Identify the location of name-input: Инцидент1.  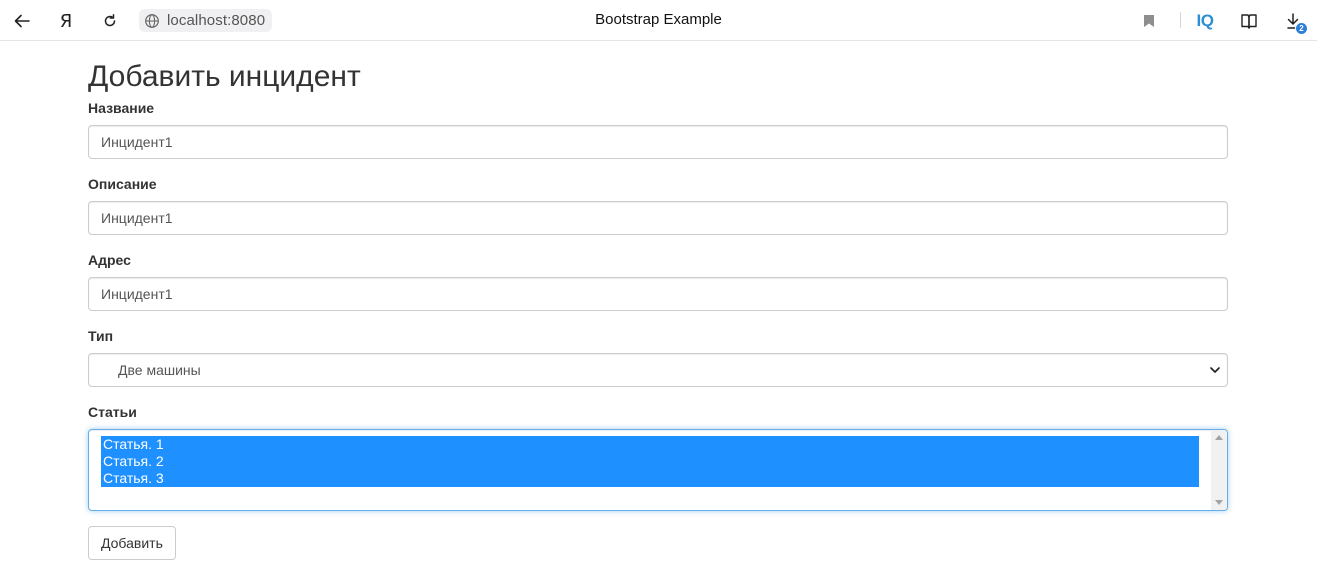
(658, 142).